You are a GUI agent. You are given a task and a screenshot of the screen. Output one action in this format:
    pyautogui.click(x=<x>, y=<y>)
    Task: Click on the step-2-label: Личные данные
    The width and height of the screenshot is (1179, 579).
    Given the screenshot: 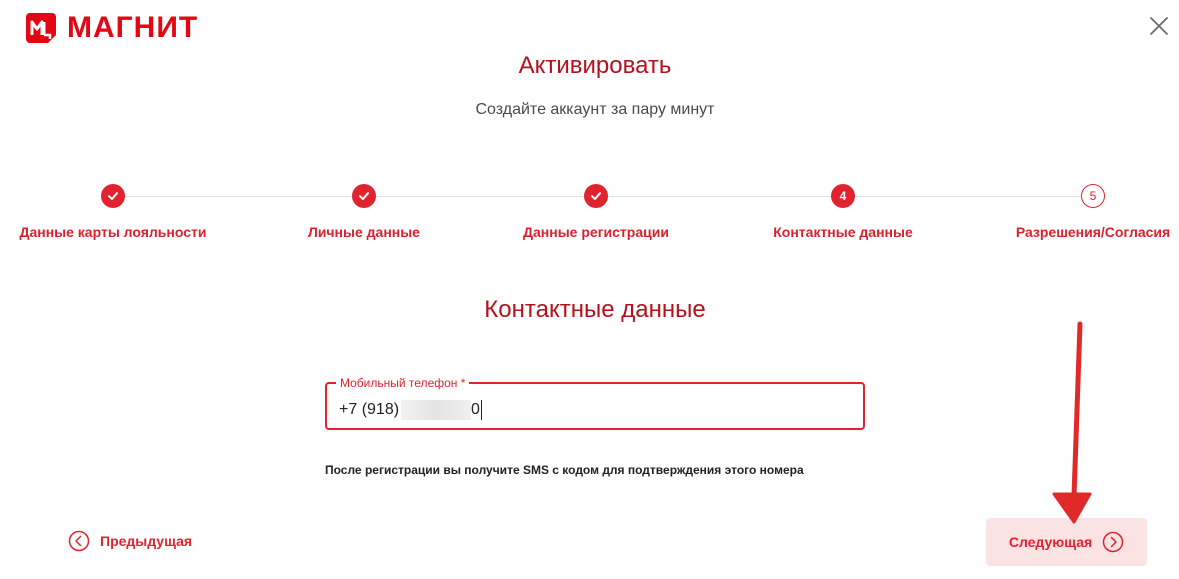 What is the action you would take?
    pyautogui.click(x=364, y=232)
    